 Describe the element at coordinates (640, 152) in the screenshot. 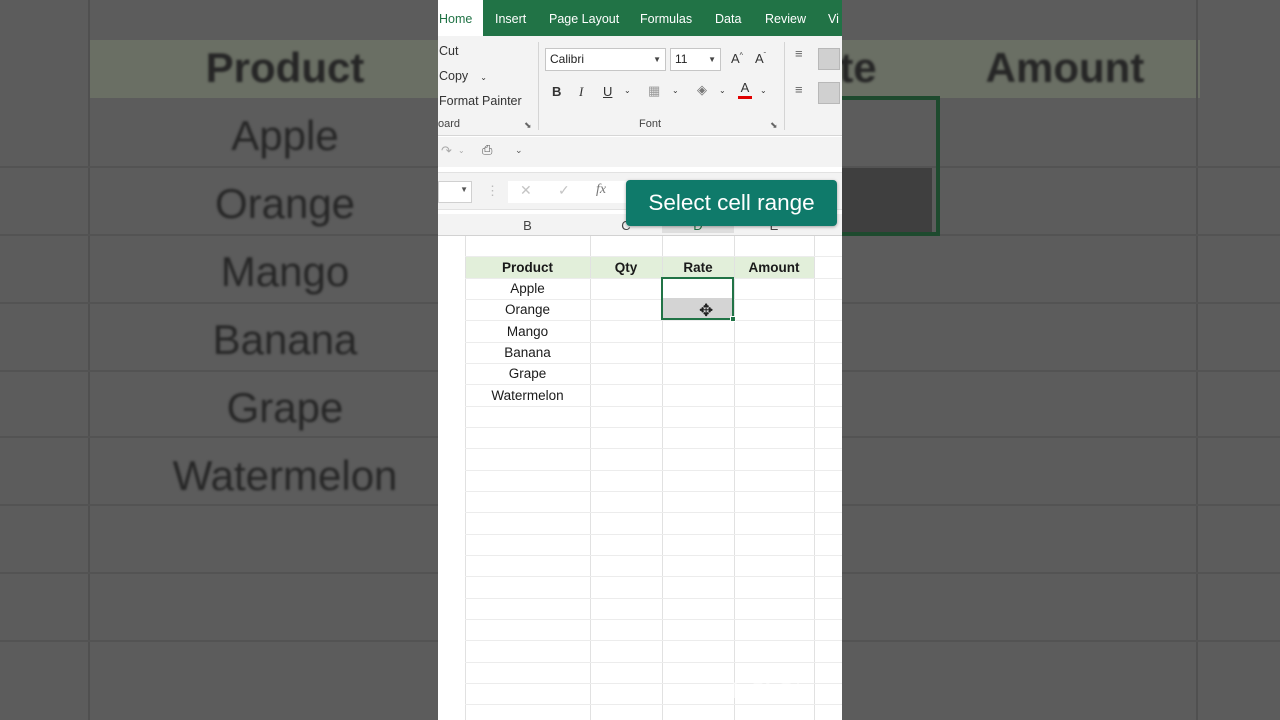

I see `quick-access-toolbar: ↷ ⌄ ⎙ ⌄` at that location.